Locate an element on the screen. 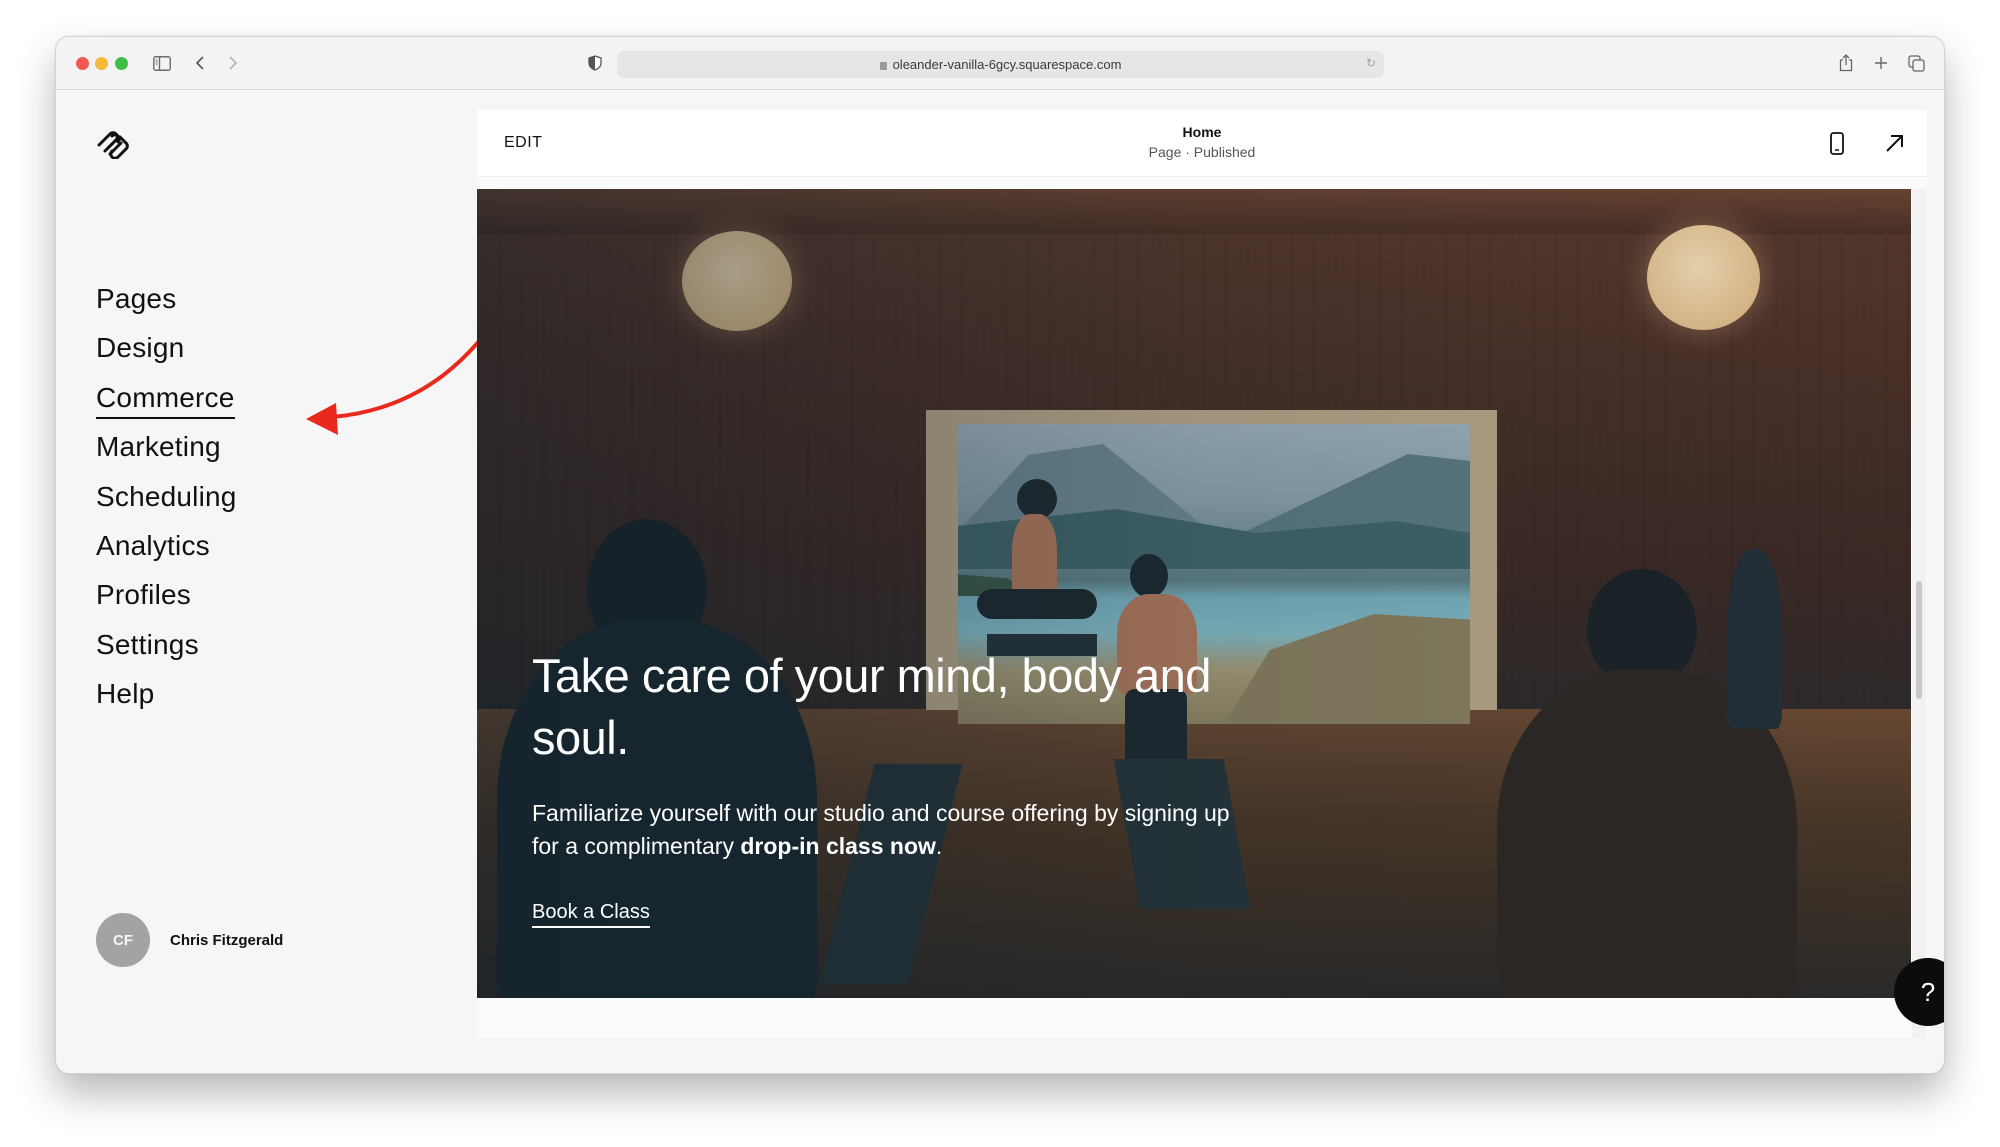 Image resolution: width=2000 pixels, height=1147 pixels. address-bar: oleander-vanilla-6gcy.squarespace.com ↻ is located at coordinates (1000, 64).